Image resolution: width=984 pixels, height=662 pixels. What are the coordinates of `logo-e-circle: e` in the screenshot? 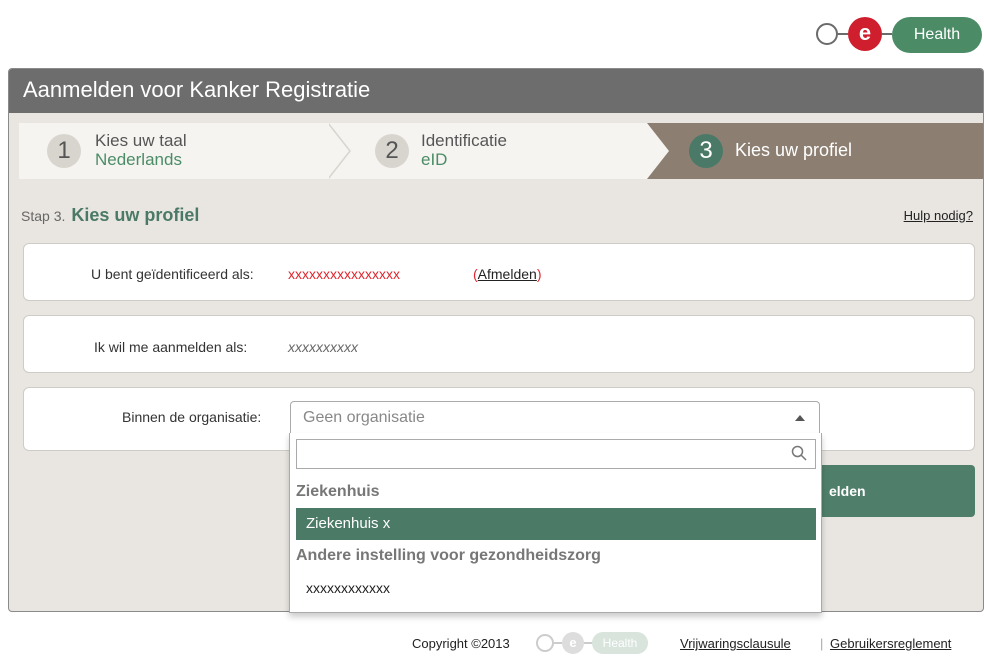 It's located at (865, 34).